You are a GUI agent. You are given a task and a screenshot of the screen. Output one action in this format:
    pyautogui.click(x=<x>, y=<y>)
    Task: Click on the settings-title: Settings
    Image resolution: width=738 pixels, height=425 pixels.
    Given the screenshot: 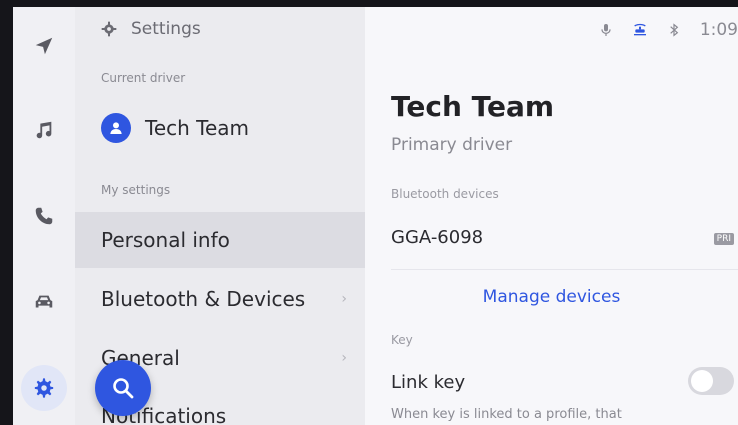 What is the action you would take?
    pyautogui.click(x=166, y=29)
    